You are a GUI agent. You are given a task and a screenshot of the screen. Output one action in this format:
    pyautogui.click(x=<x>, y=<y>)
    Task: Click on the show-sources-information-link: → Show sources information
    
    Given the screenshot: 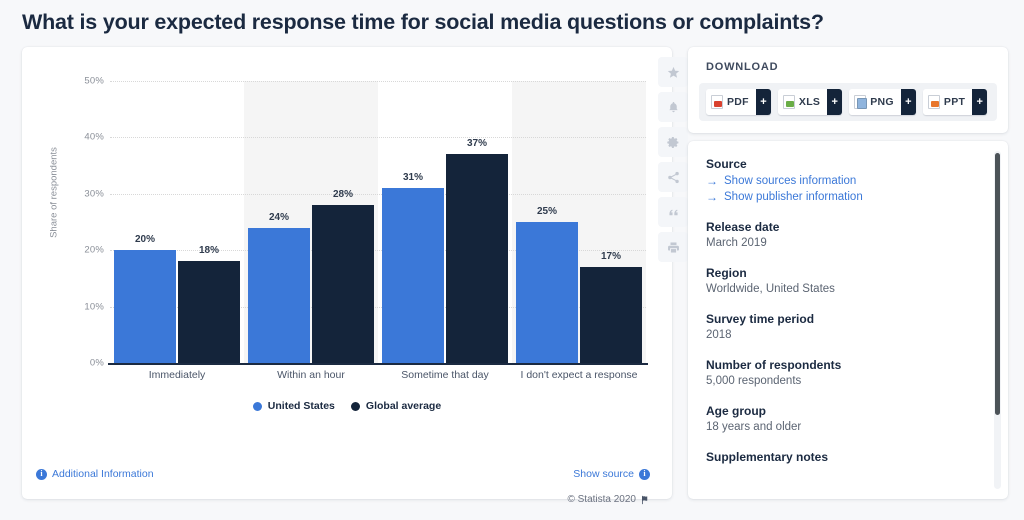 What is the action you would take?
    pyautogui.click(x=841, y=181)
    